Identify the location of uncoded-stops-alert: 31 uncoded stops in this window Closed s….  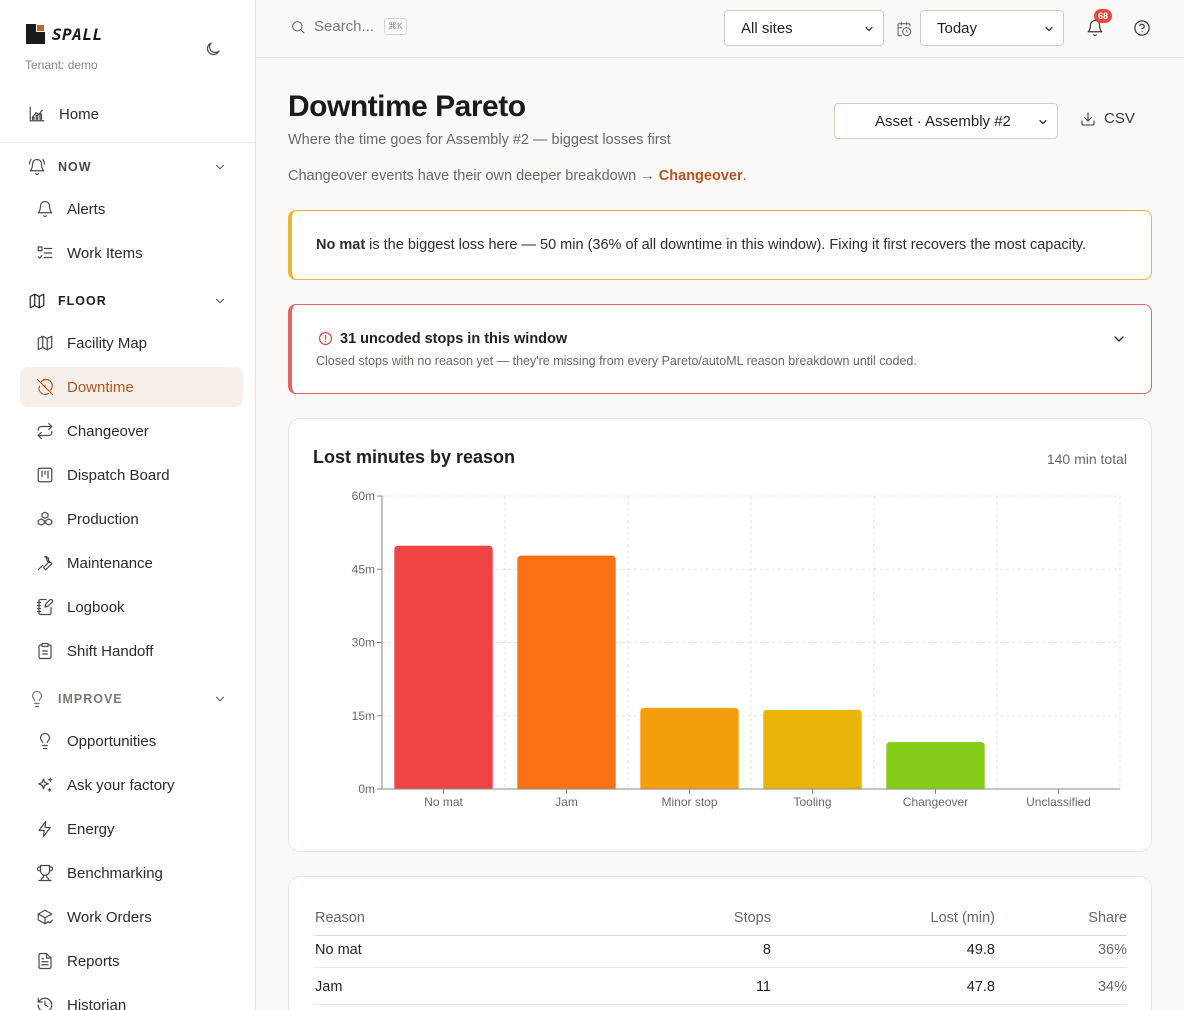
(720, 349).